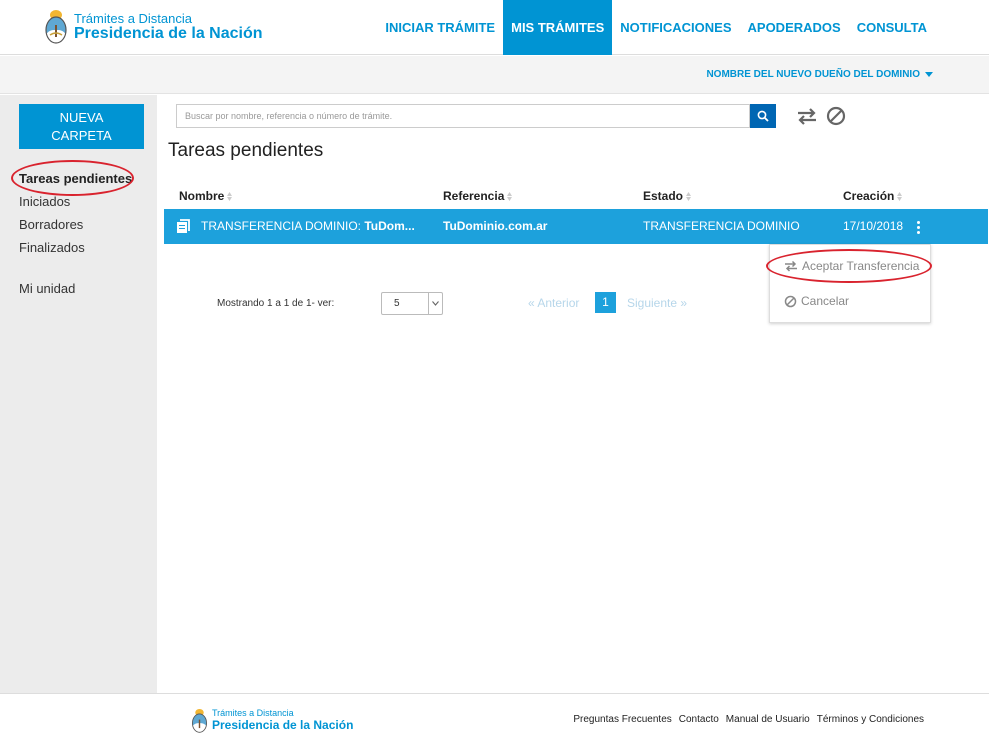  I want to click on column-header-estado: Estado, so click(667, 196).